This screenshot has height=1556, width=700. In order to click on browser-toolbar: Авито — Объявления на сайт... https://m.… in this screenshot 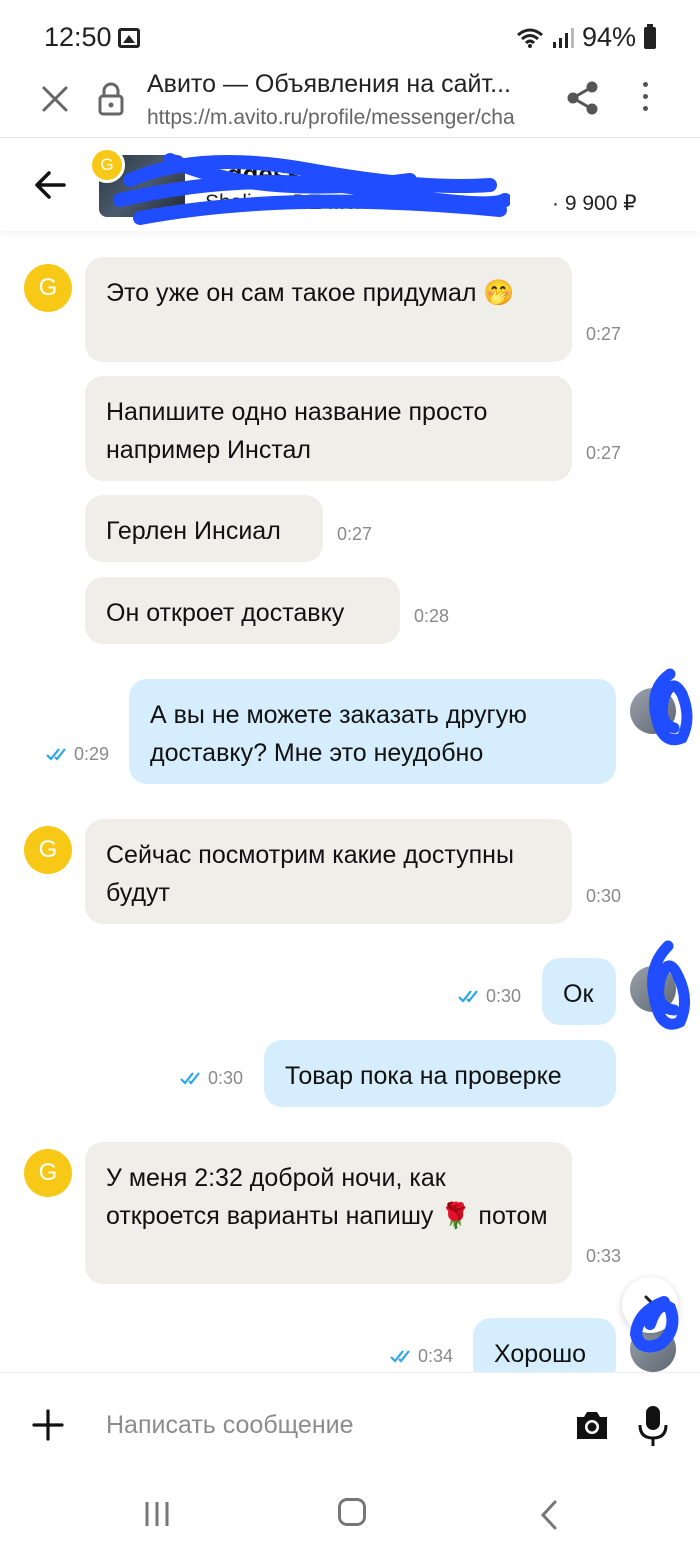, I will do `click(350, 100)`.